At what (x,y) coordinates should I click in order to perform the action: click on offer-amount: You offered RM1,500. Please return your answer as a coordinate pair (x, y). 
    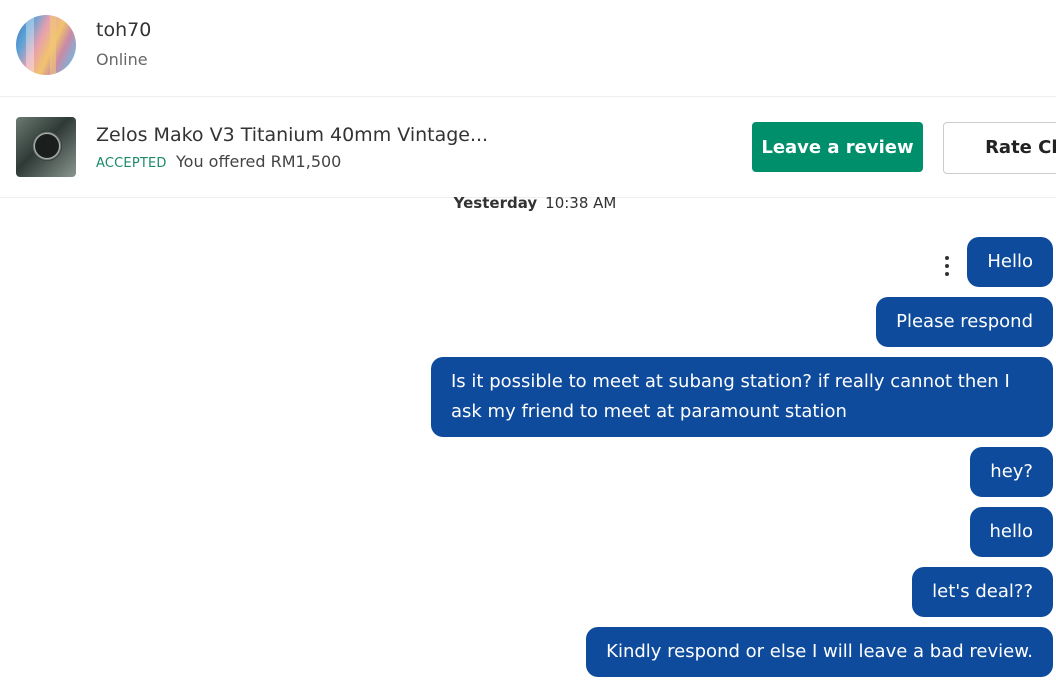
    Looking at the image, I should click on (259, 161).